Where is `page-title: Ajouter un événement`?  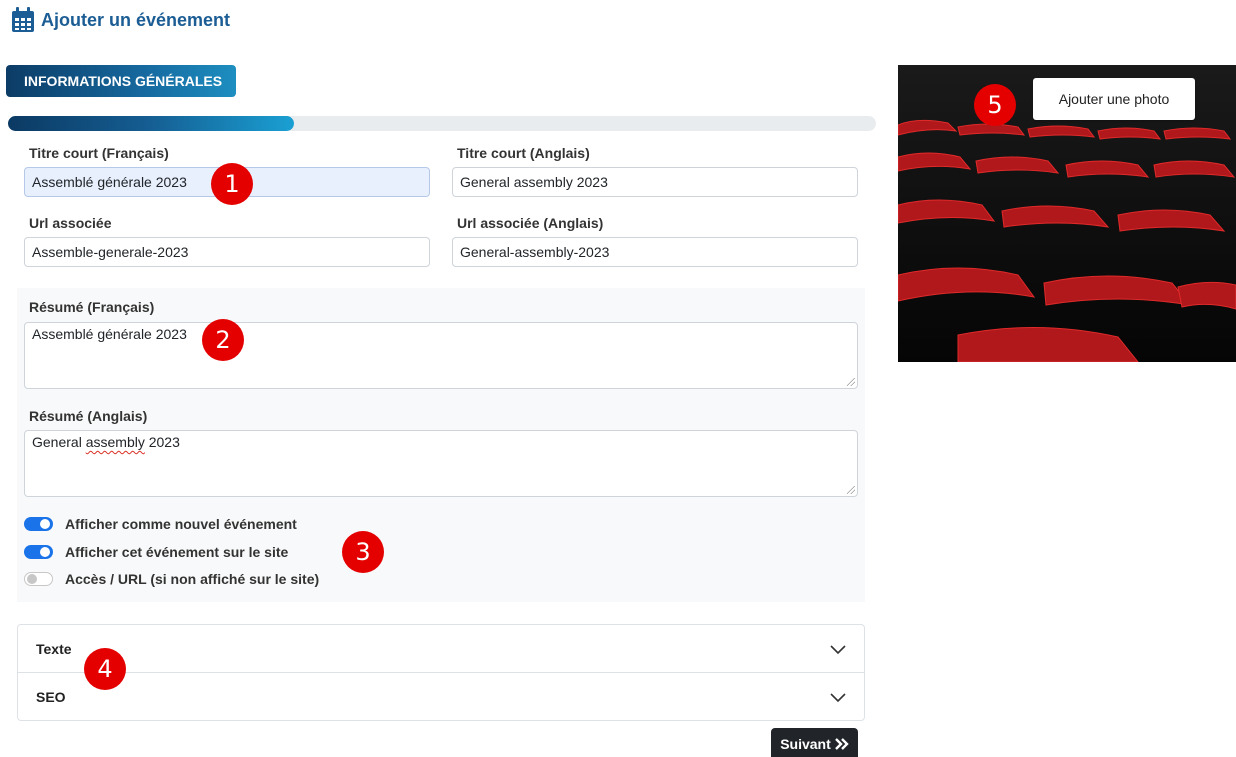 page-title: Ajouter un événement is located at coordinates (136, 19).